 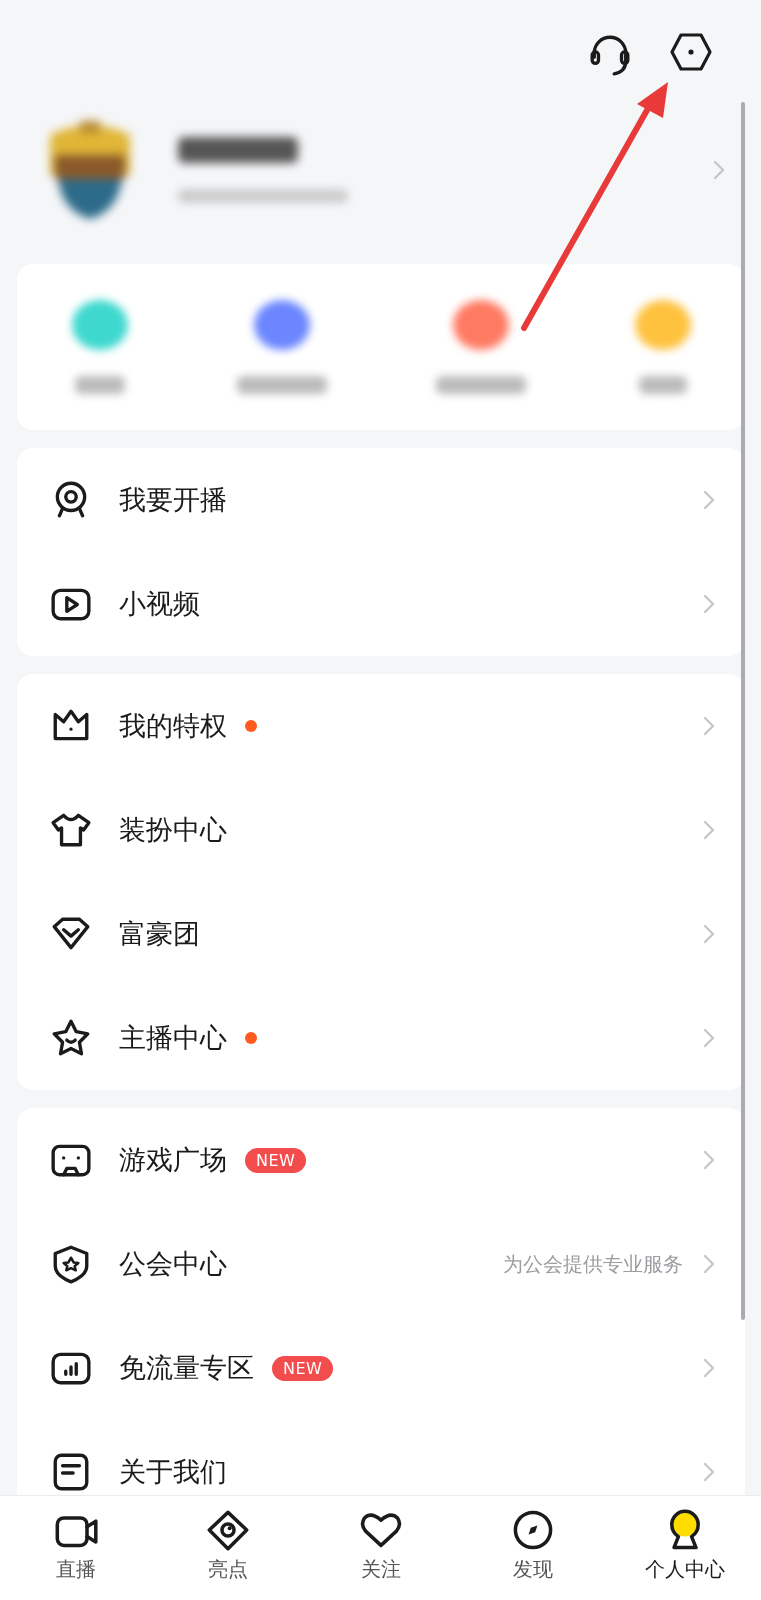 I want to click on menu-label: 免流量专区, so click(x=186, y=1368).